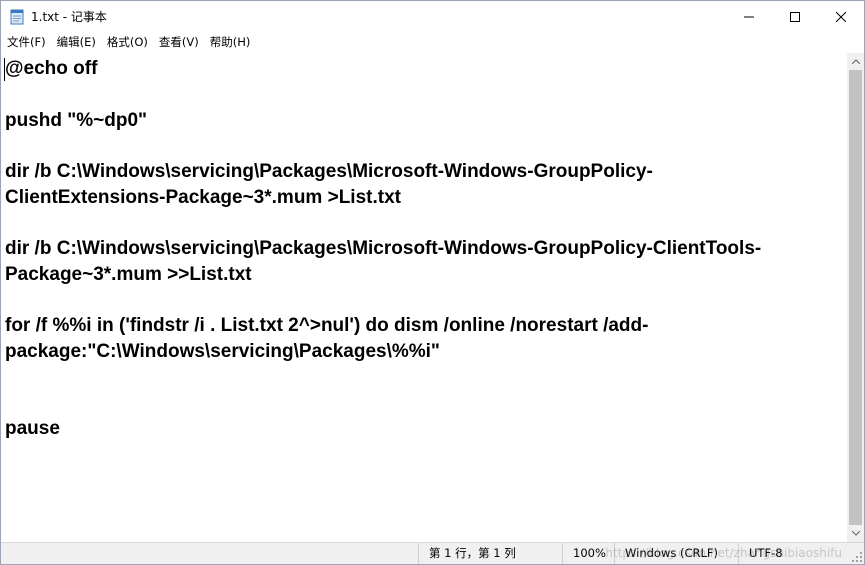  I want to click on close-icon, so click(841, 16).